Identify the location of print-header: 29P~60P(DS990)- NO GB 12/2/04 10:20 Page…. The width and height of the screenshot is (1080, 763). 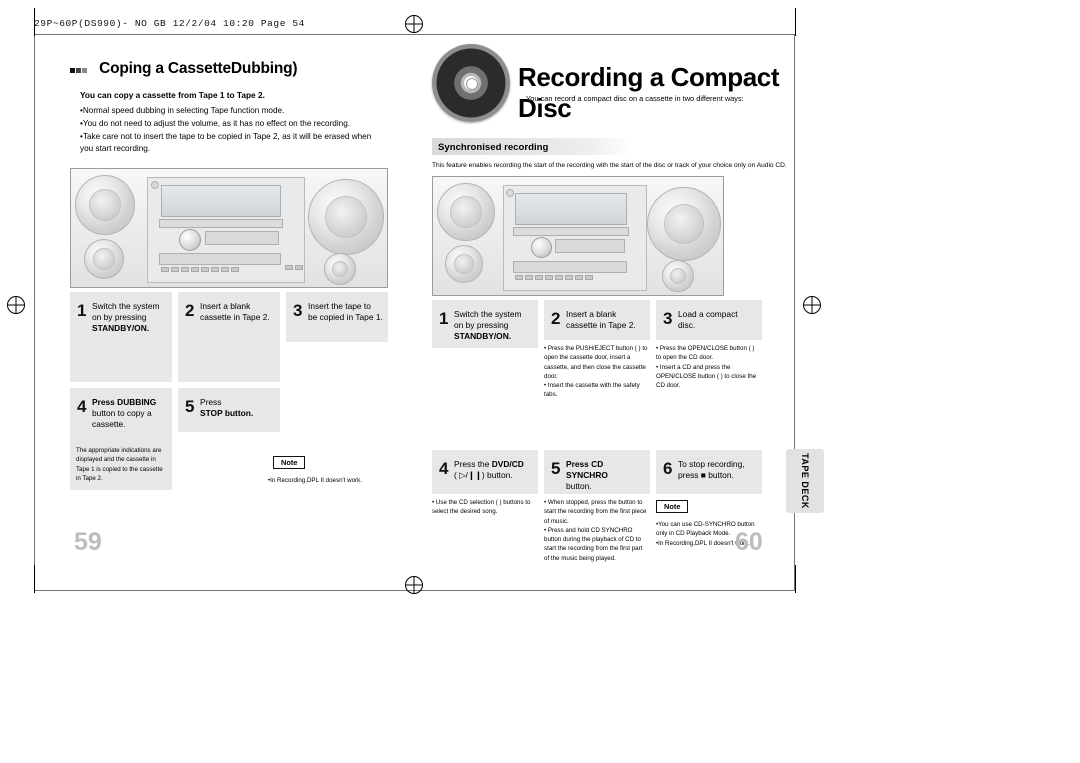
(169, 23).